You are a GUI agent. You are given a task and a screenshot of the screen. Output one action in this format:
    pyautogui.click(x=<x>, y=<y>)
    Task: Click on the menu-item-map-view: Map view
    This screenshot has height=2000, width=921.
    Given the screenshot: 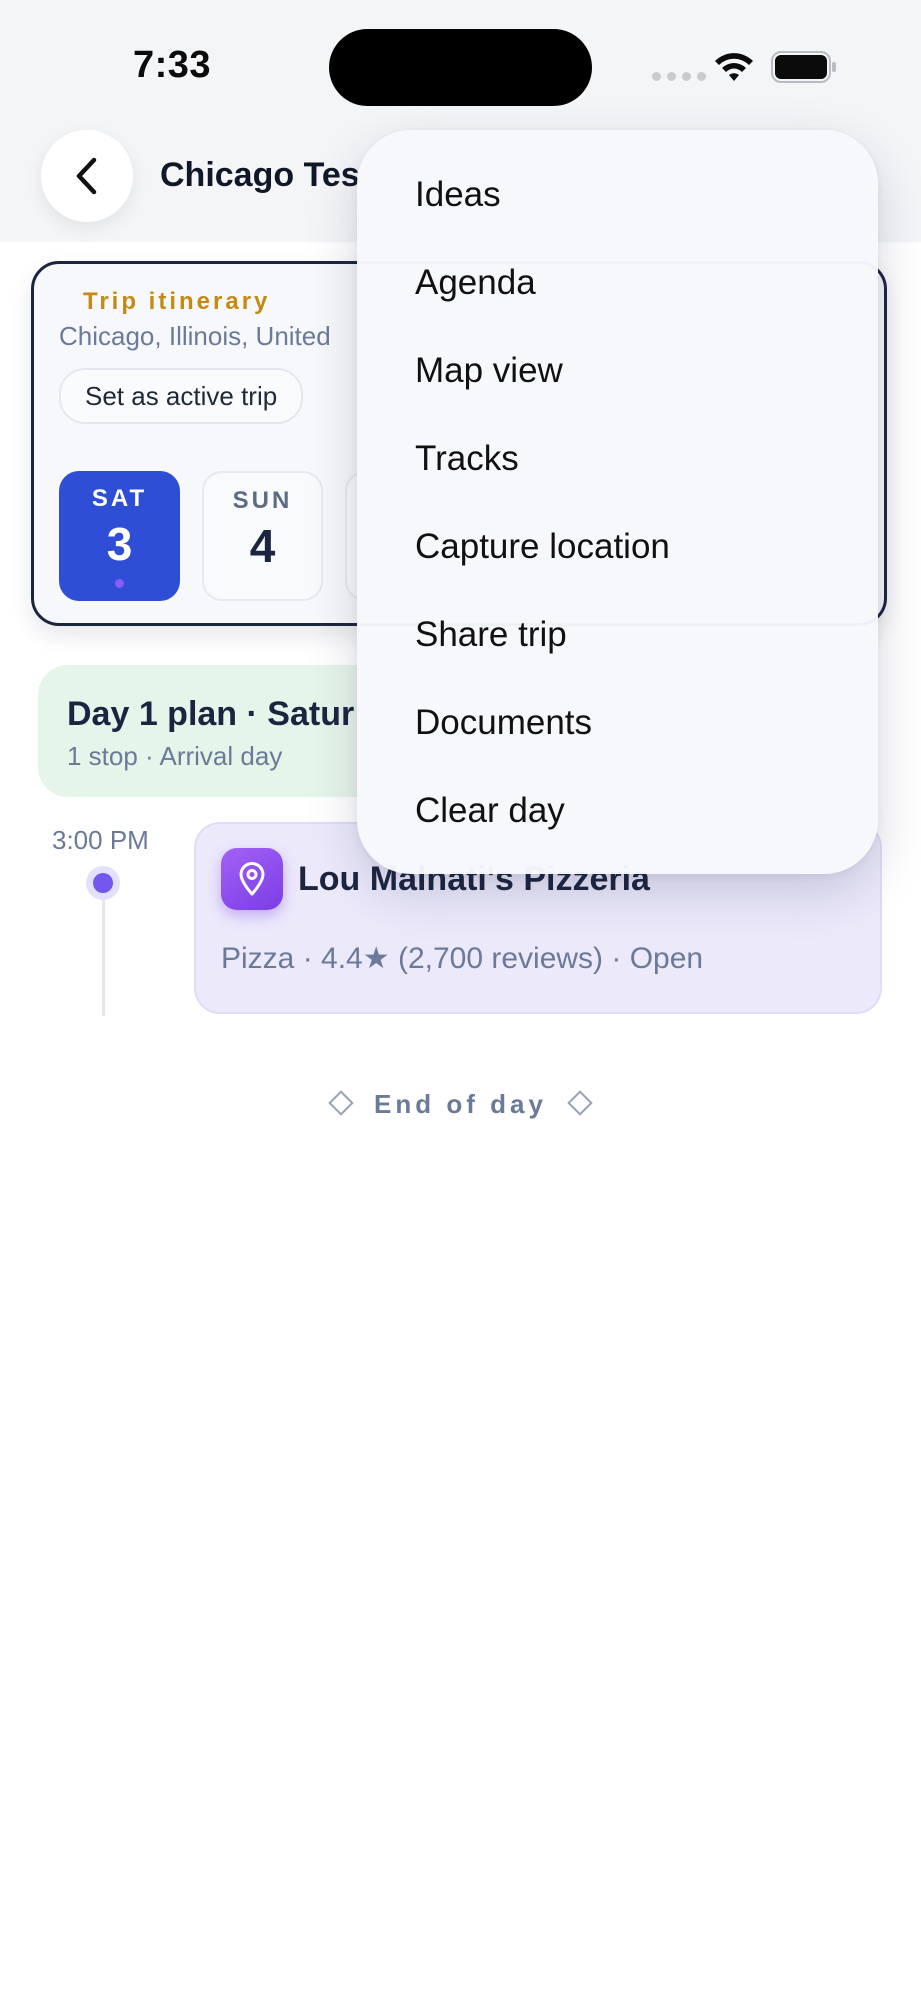 What is the action you would take?
    pyautogui.click(x=489, y=371)
    